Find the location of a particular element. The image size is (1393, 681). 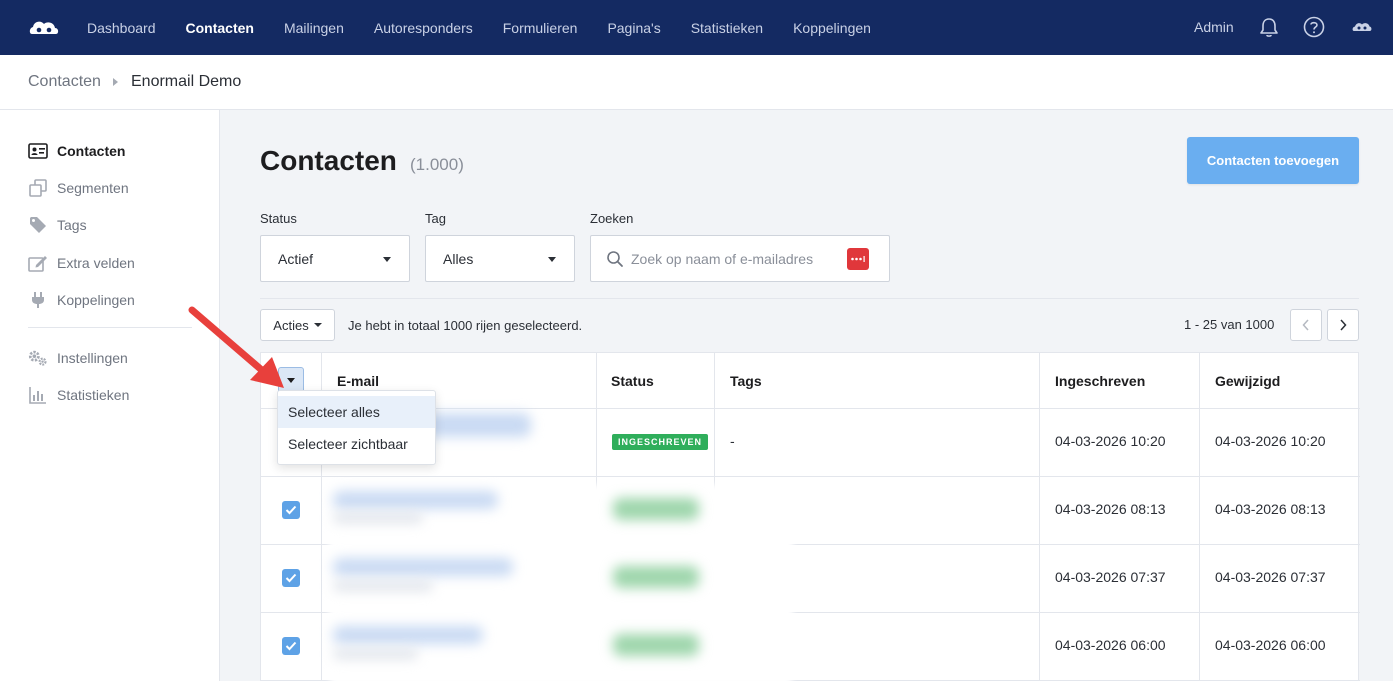

sidebar-item-contacten: Contacten is located at coordinates (76, 151).